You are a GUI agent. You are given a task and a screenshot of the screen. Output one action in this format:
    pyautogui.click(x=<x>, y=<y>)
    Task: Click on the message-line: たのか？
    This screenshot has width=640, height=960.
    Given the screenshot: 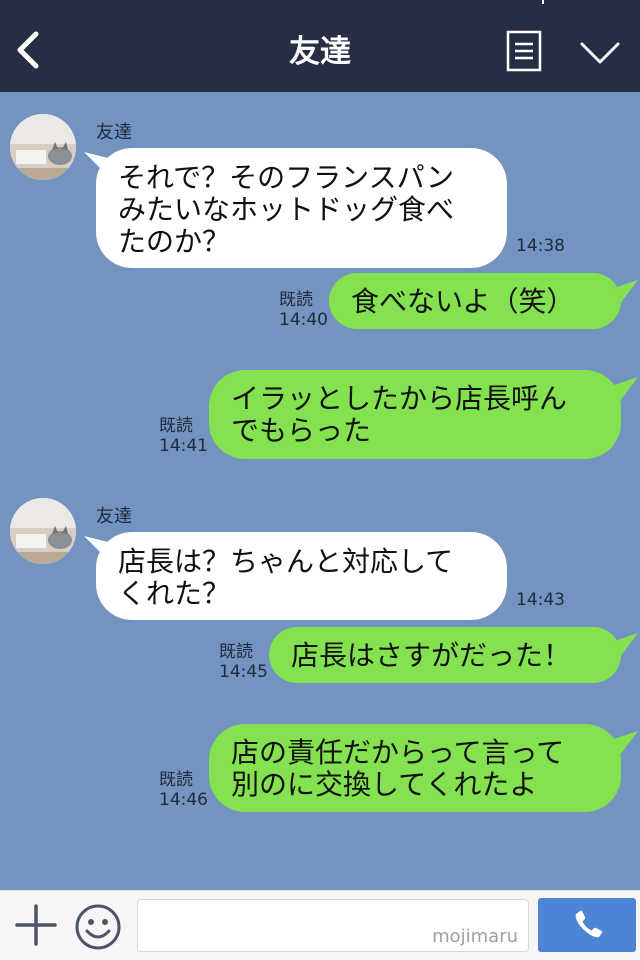 What is the action you would take?
    pyautogui.click(x=174, y=241)
    